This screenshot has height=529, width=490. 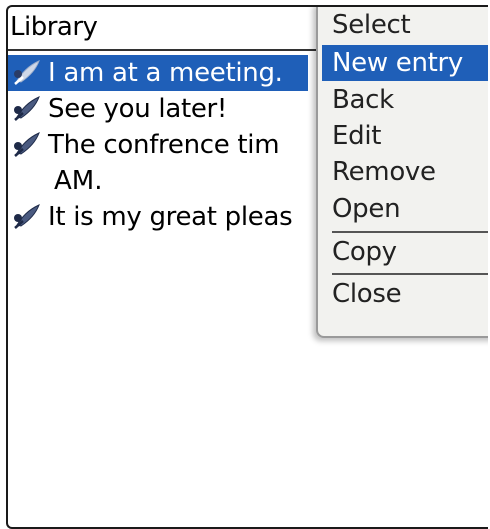 What do you see at coordinates (78, 181) in the screenshot?
I see `list-item-continuation: AM.` at bounding box center [78, 181].